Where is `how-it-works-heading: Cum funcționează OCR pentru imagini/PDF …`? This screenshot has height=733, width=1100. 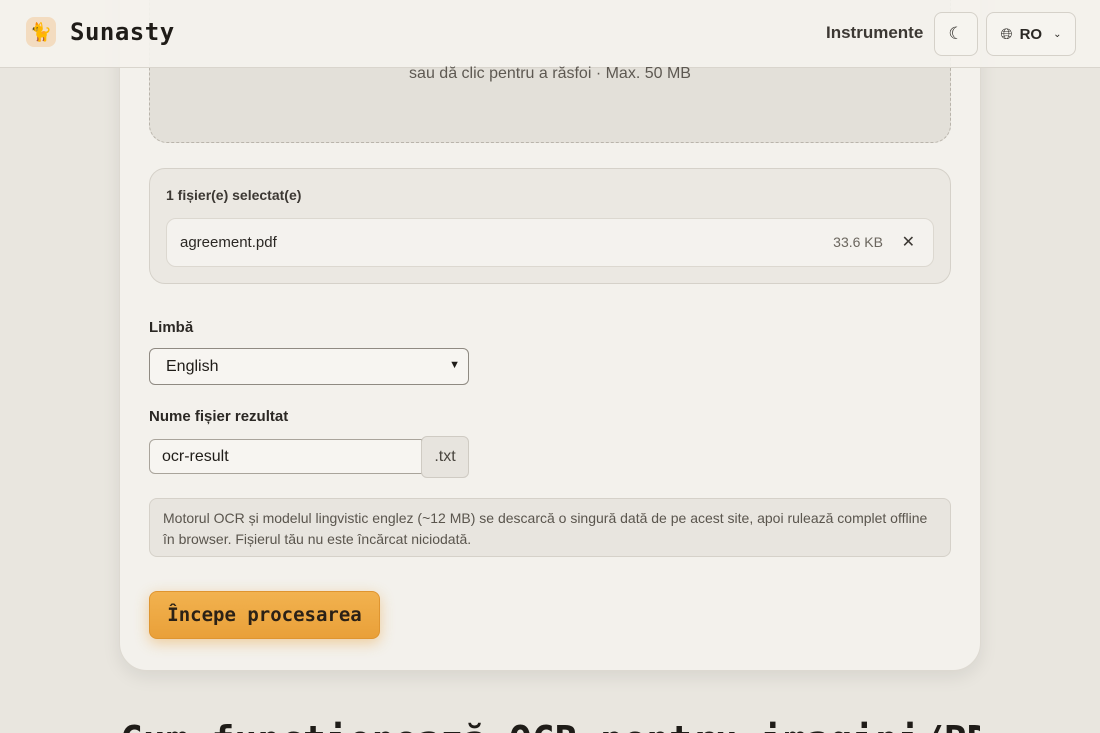 how-it-works-heading: Cum funcționează OCR pentru imagini/PDF … is located at coordinates (550, 725).